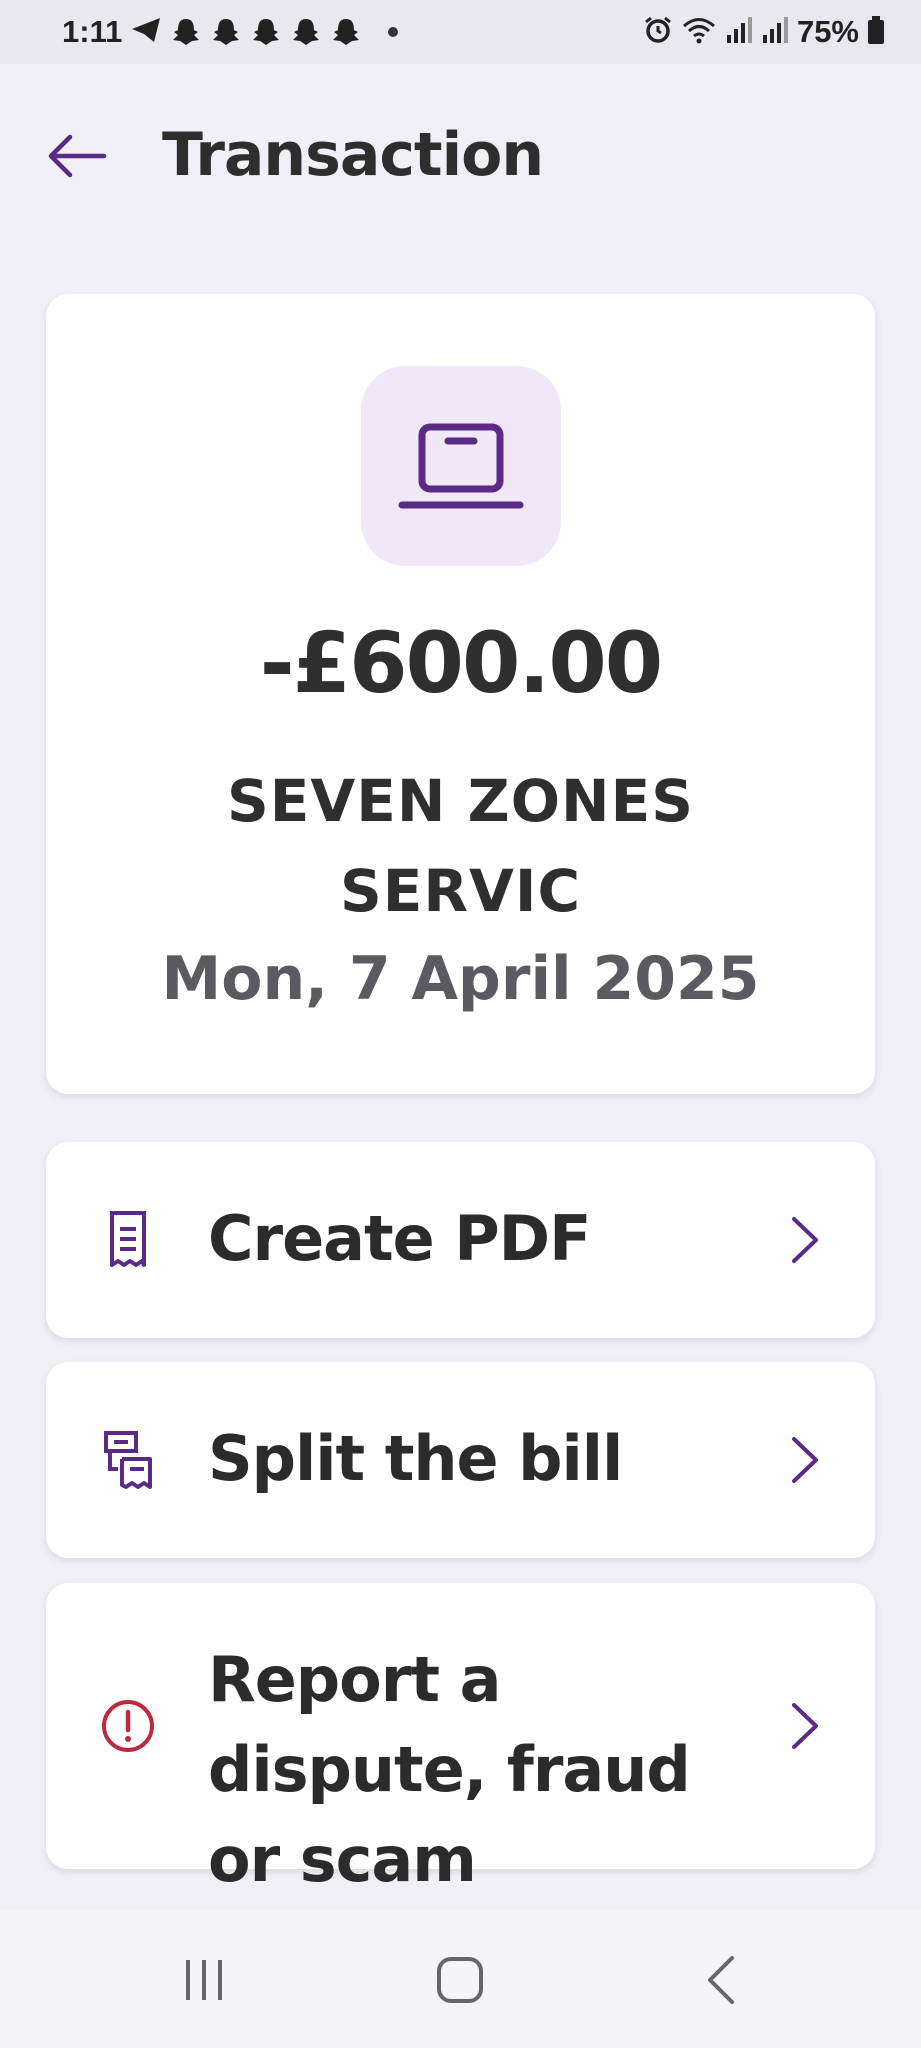  I want to click on split-the-bill-button: Split the bill, so click(460, 1460).